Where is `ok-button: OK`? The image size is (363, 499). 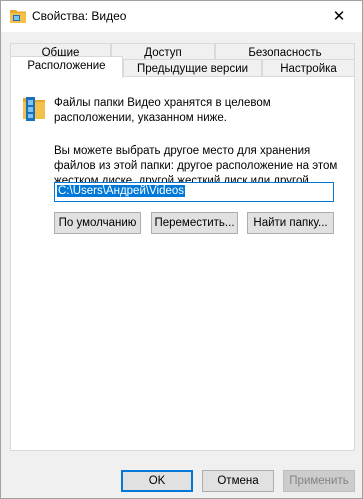 ok-button: OK is located at coordinates (157, 481).